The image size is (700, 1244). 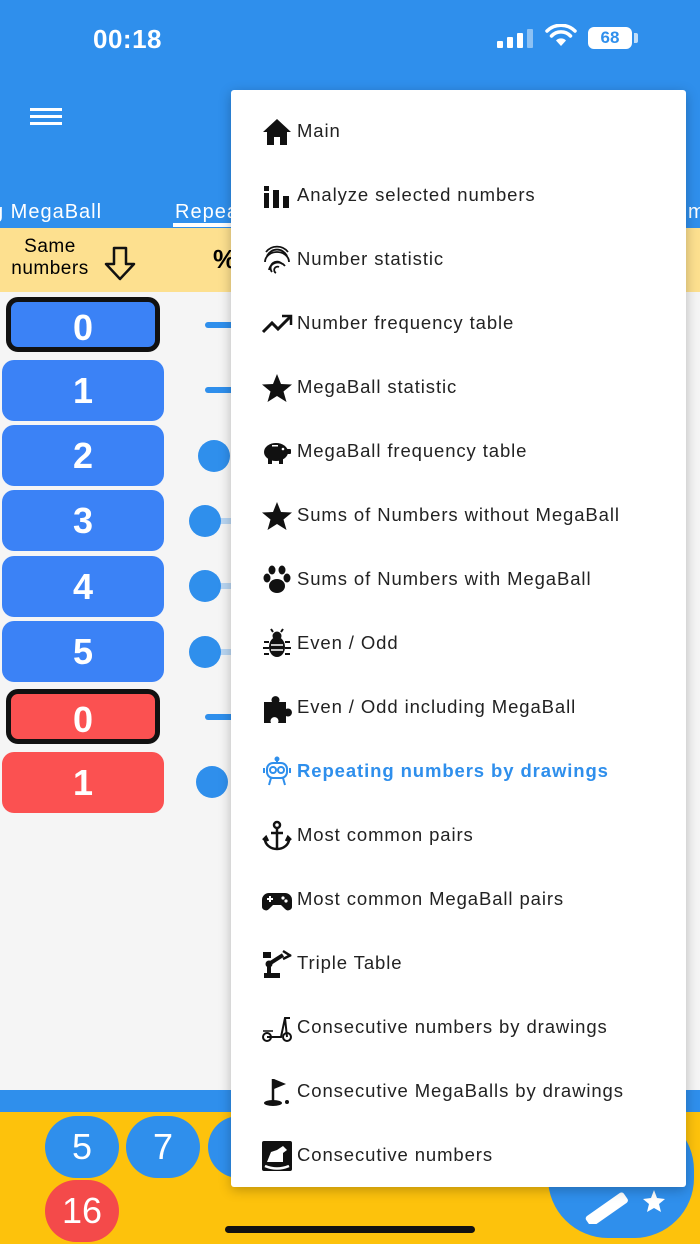 I want to click on menu-item-consecutive-megaballs-by-drawings: Consecutive MegaBalls by drawings, so click(x=458, y=1092).